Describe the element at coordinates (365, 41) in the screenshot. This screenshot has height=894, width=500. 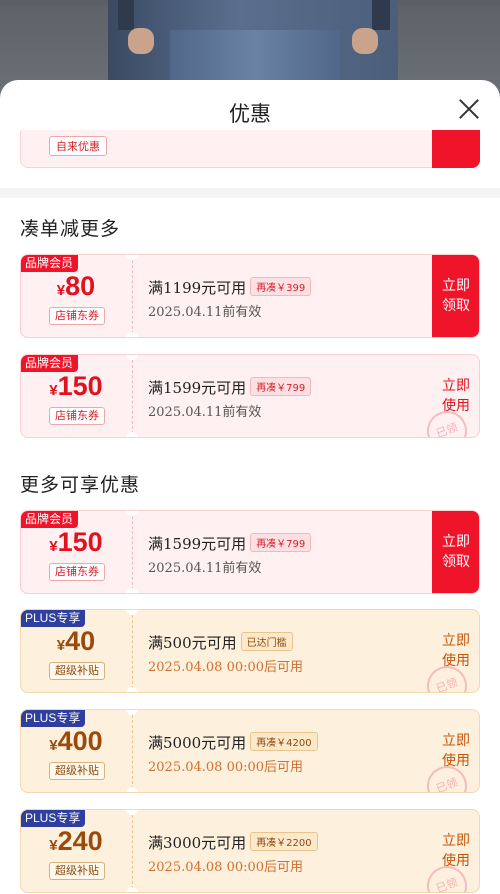
I see `hand-right` at that location.